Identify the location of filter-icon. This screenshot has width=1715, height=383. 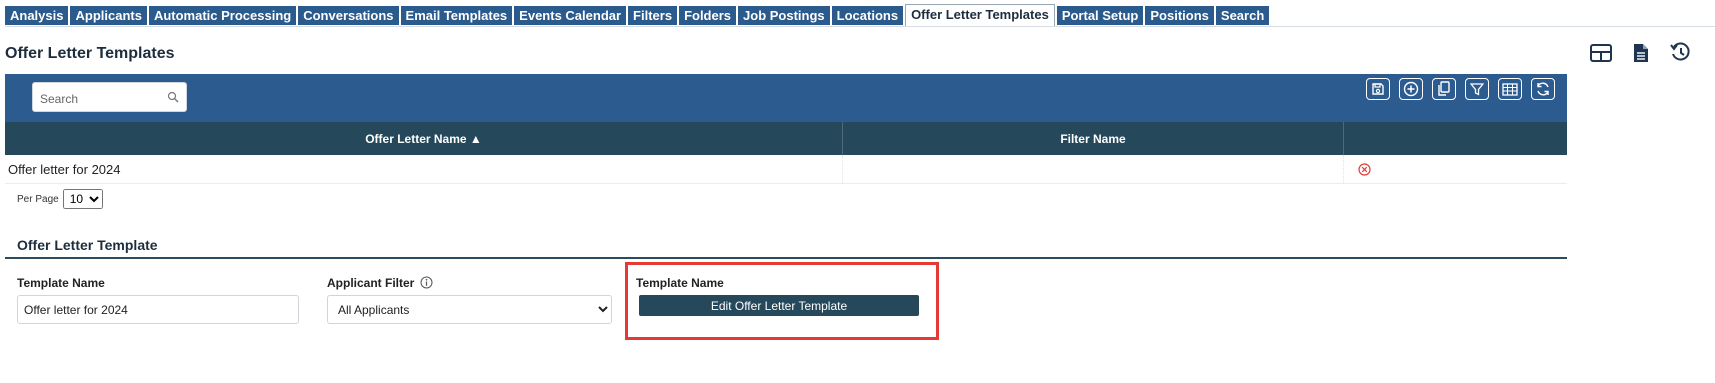
(1477, 89).